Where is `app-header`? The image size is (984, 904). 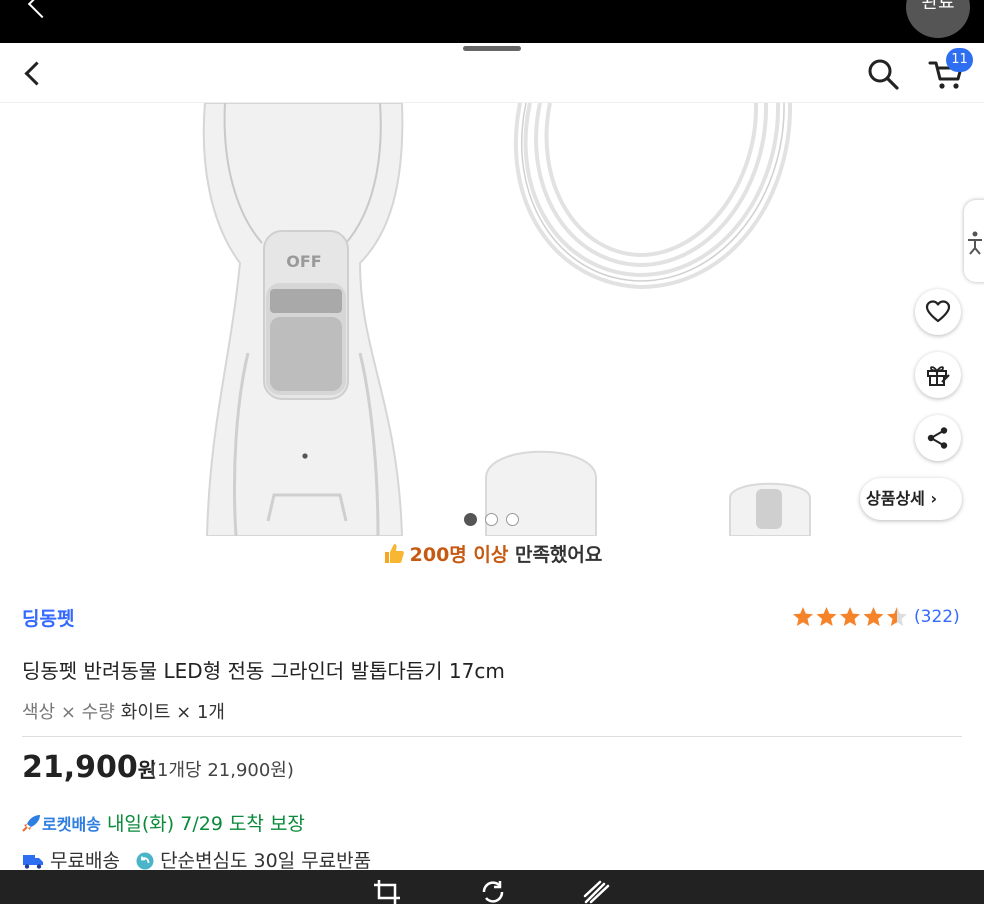 app-header is located at coordinates (492, 73).